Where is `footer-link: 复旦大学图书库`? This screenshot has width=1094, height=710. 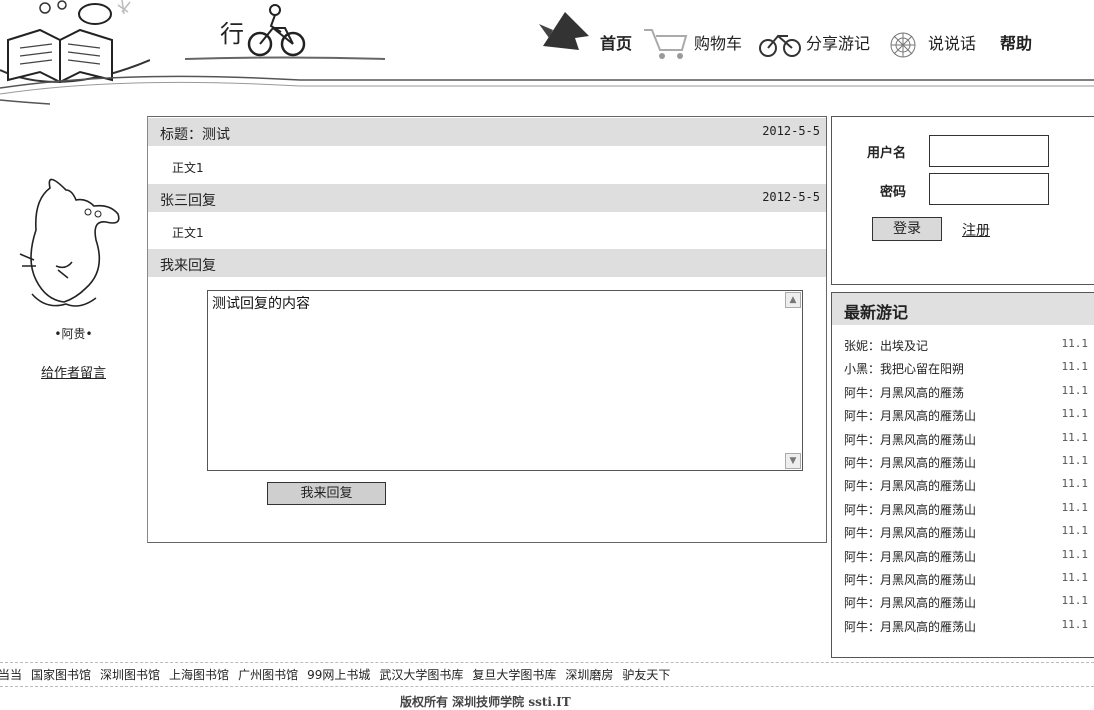 footer-link: 复旦大学图书库 is located at coordinates (514, 675).